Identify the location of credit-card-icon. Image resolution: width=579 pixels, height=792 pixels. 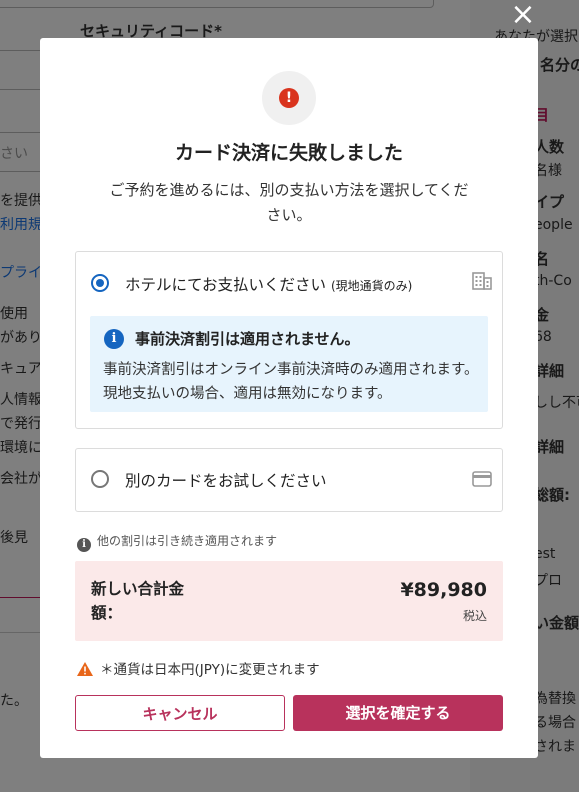
(482, 479).